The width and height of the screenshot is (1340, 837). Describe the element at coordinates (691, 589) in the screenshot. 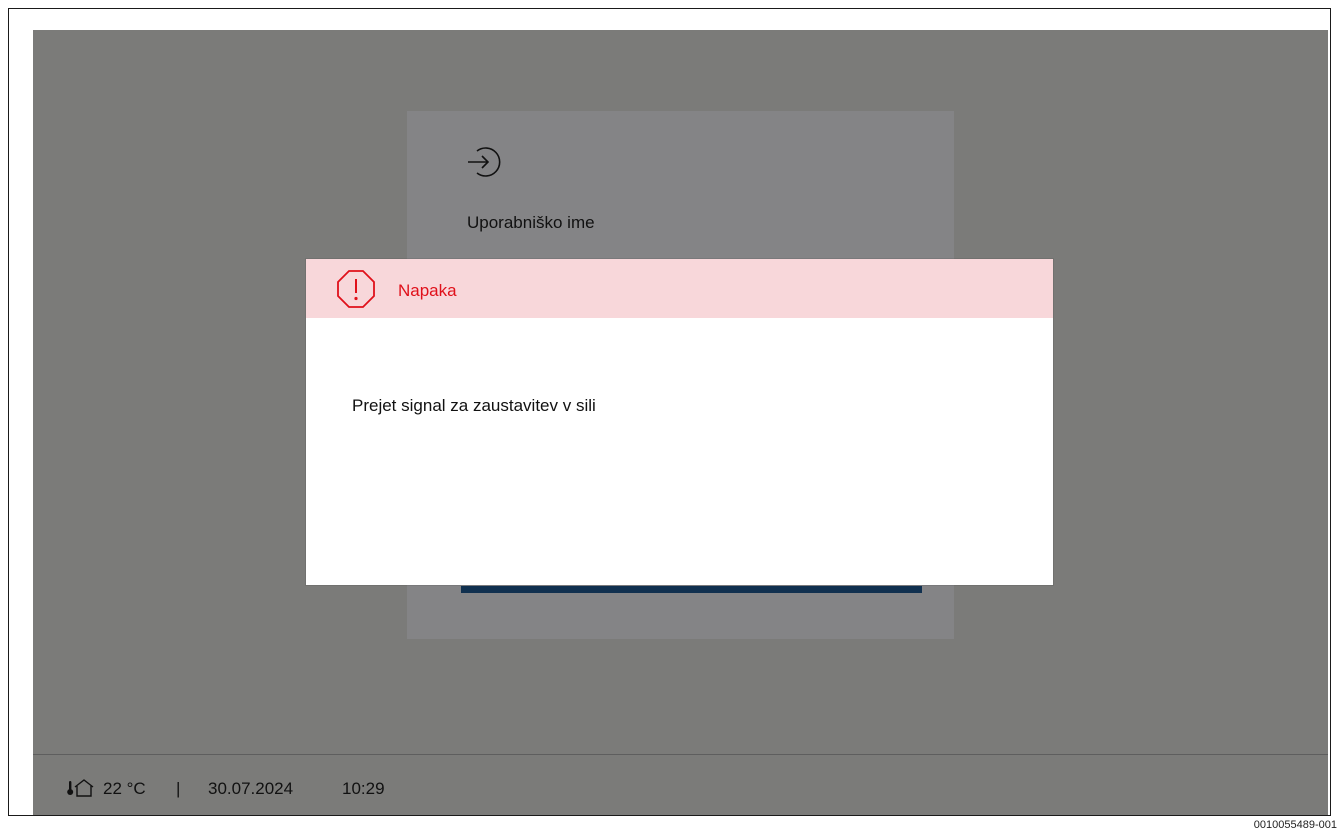

I see `login-button` at that location.